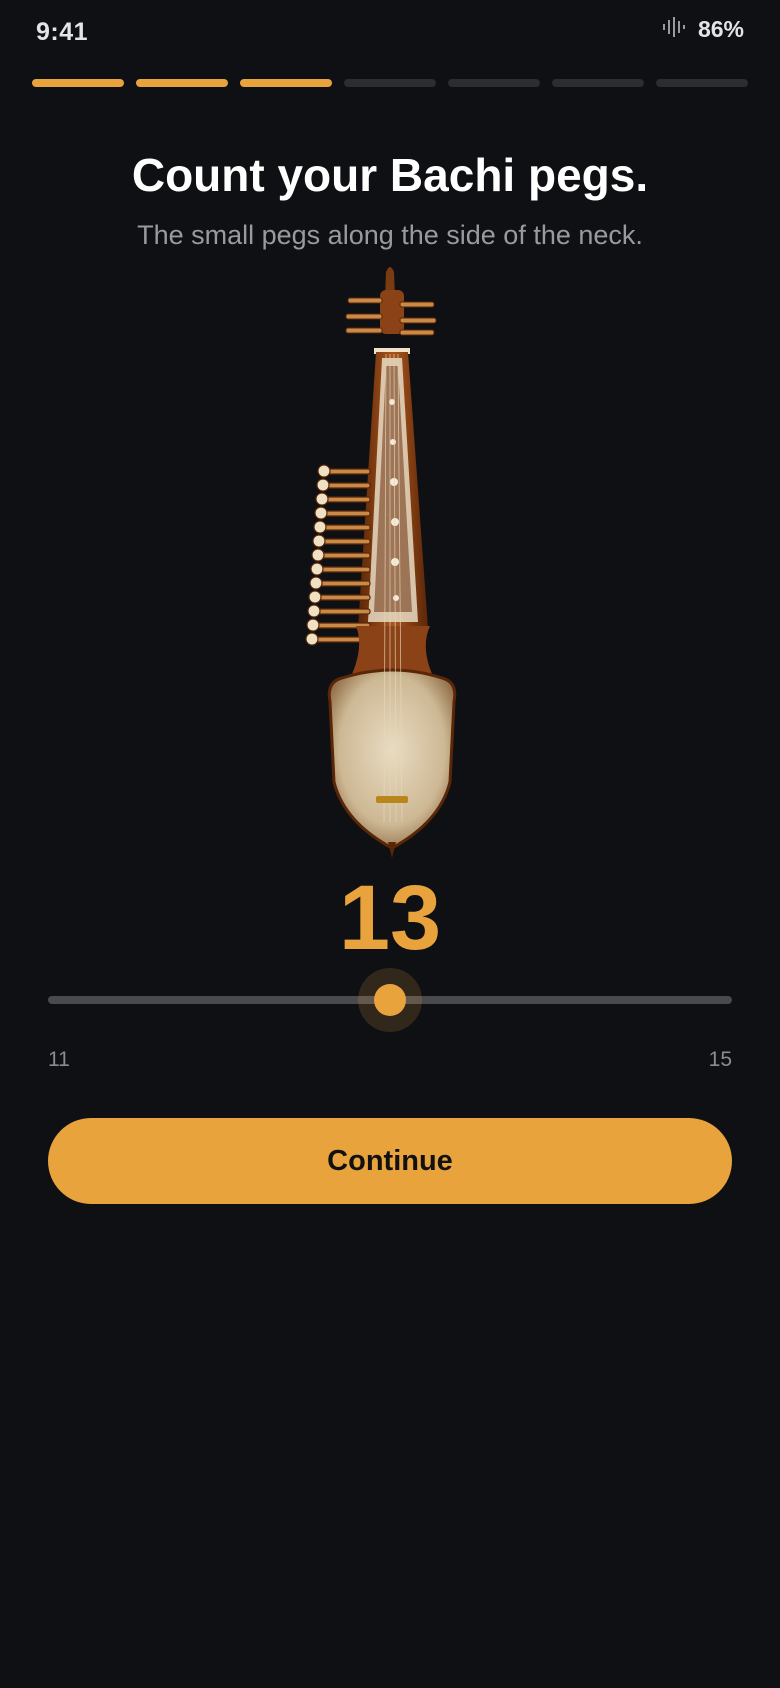  I want to click on status-time: 9:41, so click(62, 32).